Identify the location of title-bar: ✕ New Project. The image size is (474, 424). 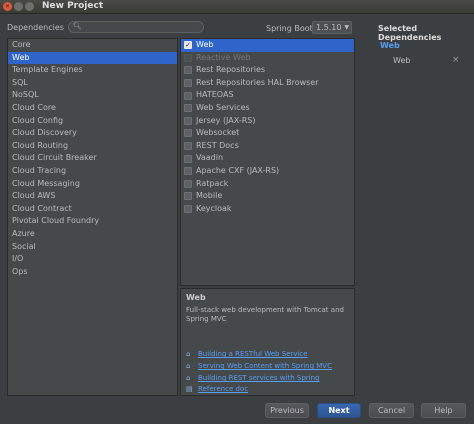
(237, 7).